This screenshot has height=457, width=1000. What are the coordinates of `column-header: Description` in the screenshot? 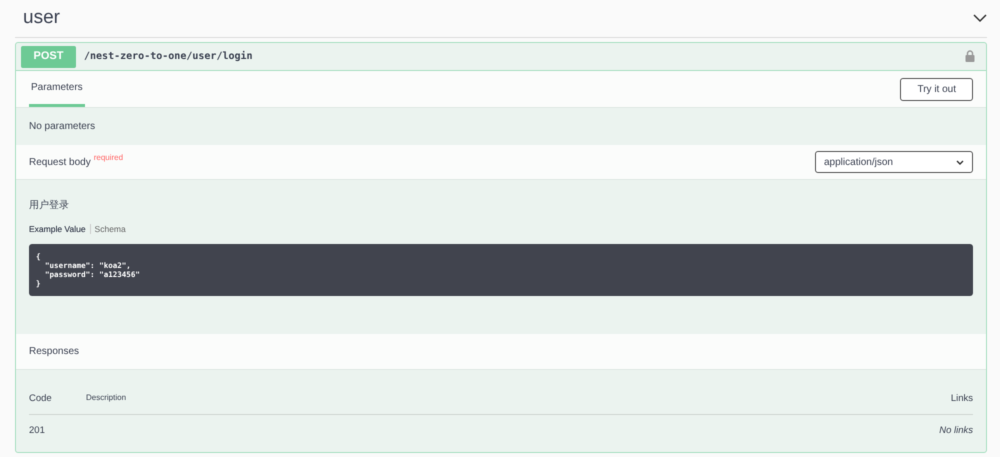 It's located at (107, 398).